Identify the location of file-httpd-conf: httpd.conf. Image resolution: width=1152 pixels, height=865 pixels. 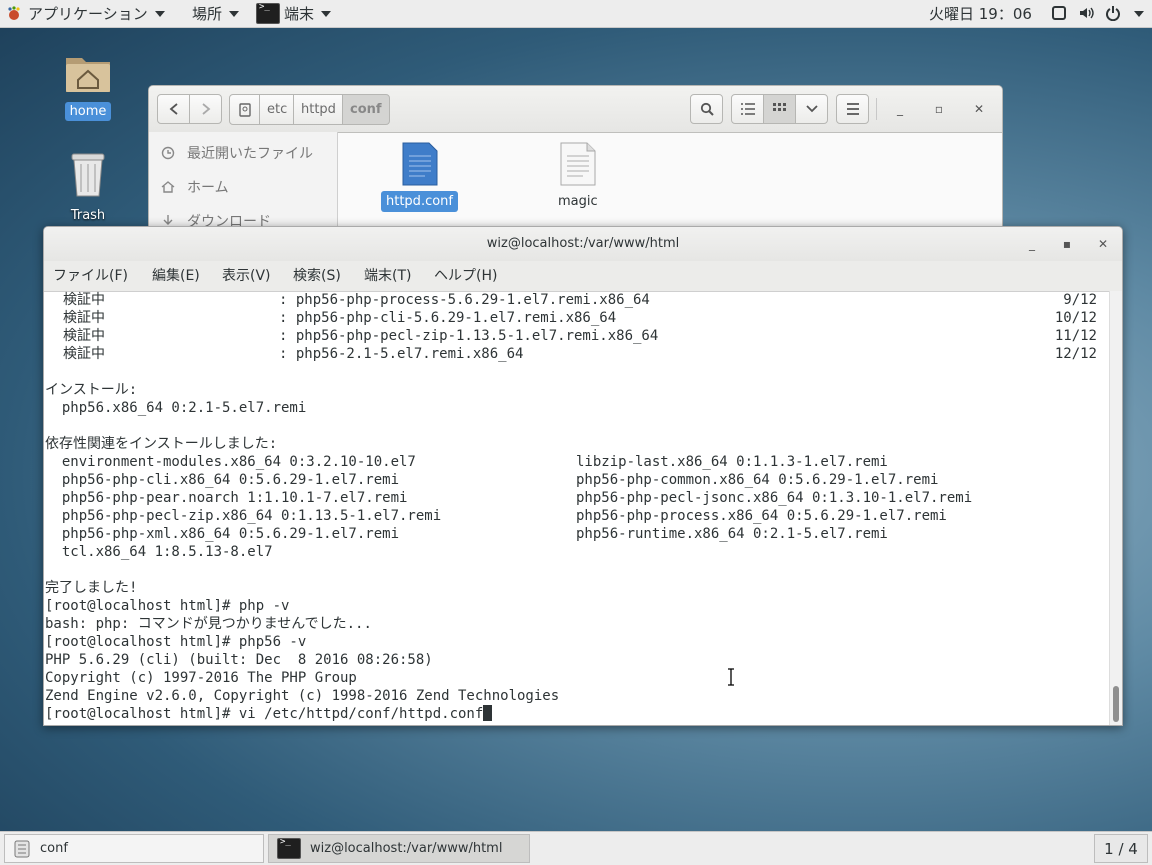
(419, 177).